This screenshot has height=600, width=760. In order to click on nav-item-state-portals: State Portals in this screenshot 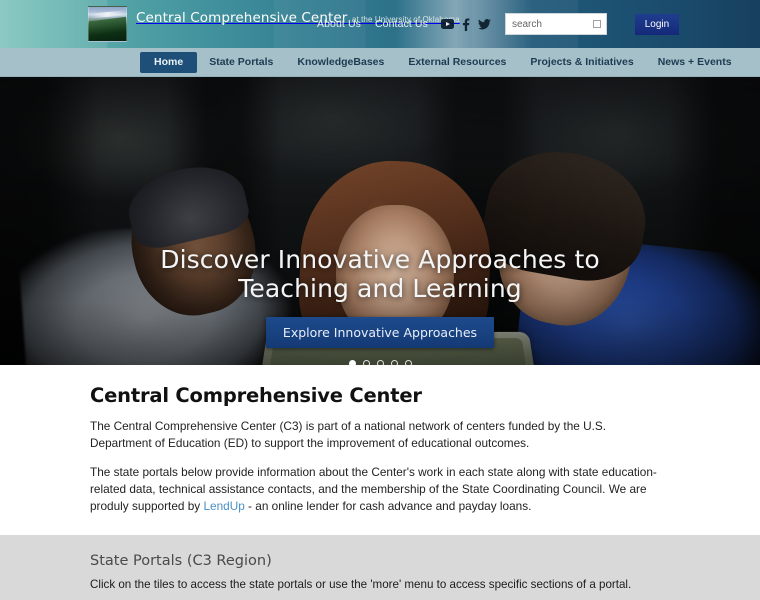, I will do `click(241, 62)`.